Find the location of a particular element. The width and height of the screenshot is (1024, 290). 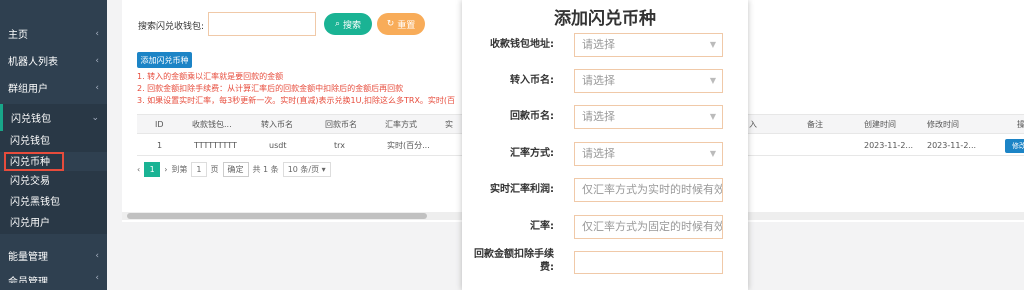

search-icon: ⌕ is located at coordinates (337, 24).